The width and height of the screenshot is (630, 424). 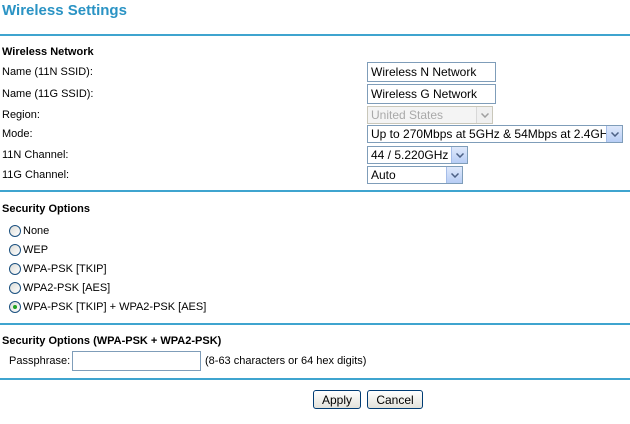 I want to click on security-option-wpa-psk-tkip: WPA-PSK [TKIP], so click(x=58, y=269).